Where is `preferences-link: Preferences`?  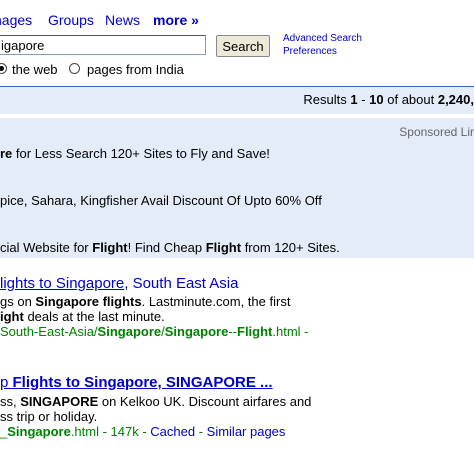 preferences-link: Preferences is located at coordinates (310, 51).